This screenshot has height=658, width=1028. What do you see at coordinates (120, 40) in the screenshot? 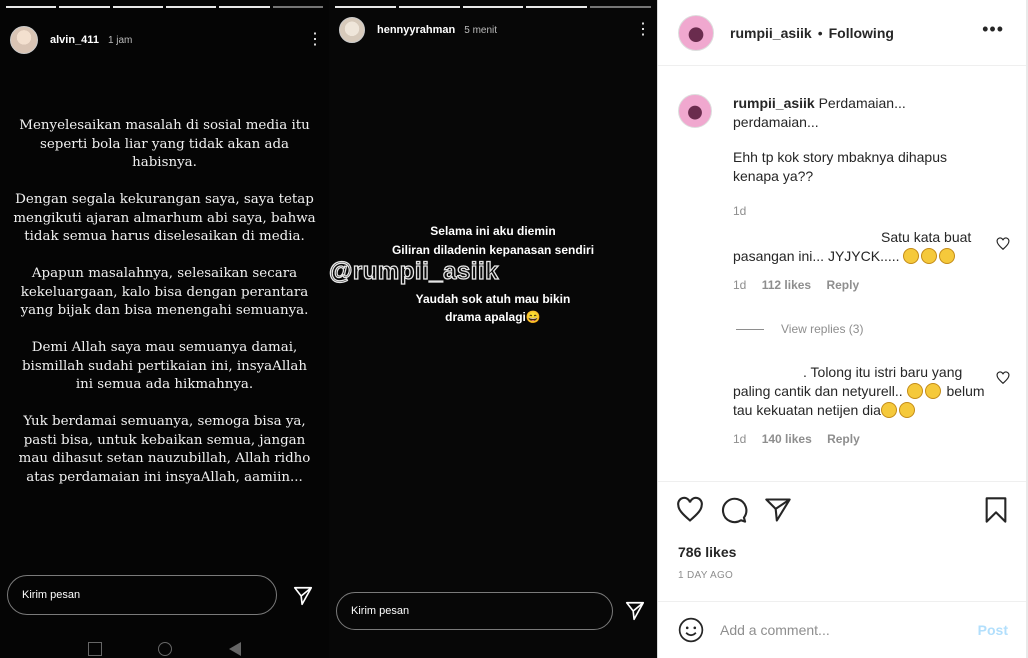
I see `story-time: 1 jam` at bounding box center [120, 40].